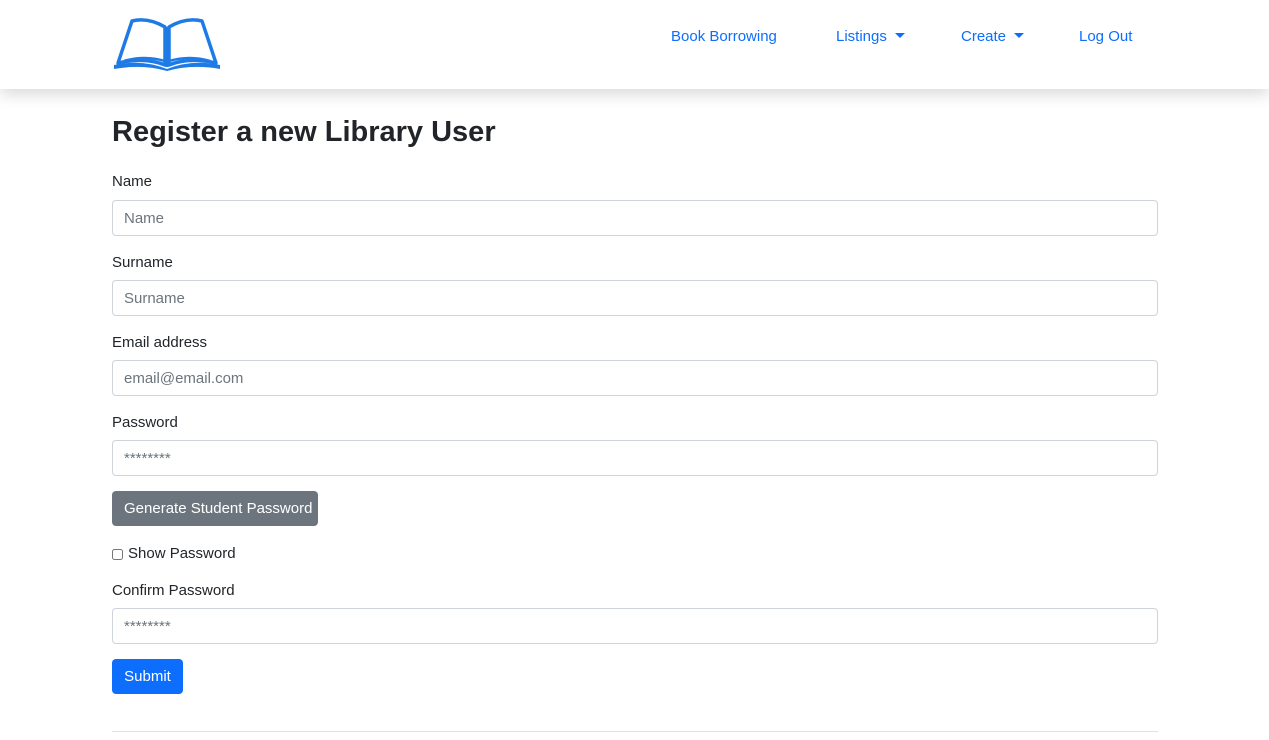 This screenshot has width=1269, height=740. What do you see at coordinates (861, 36) in the screenshot?
I see `nav-link-label: Listings` at bounding box center [861, 36].